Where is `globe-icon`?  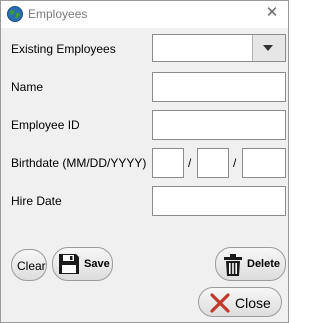
globe-icon is located at coordinates (15, 14).